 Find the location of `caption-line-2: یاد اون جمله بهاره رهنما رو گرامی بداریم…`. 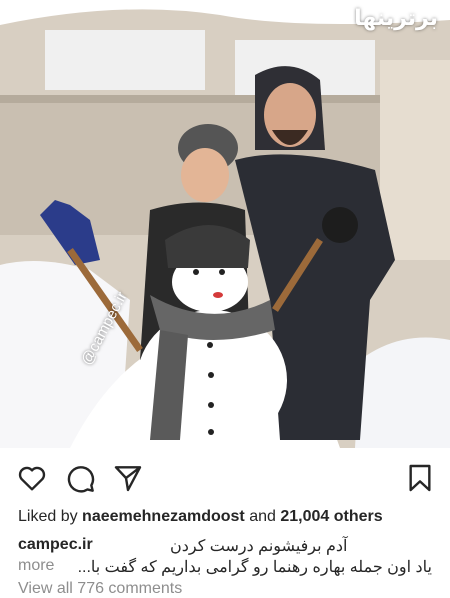

caption-line-2: یاد اون جمله بهاره رهنما رو گرامی بداریم… is located at coordinates (254, 567).